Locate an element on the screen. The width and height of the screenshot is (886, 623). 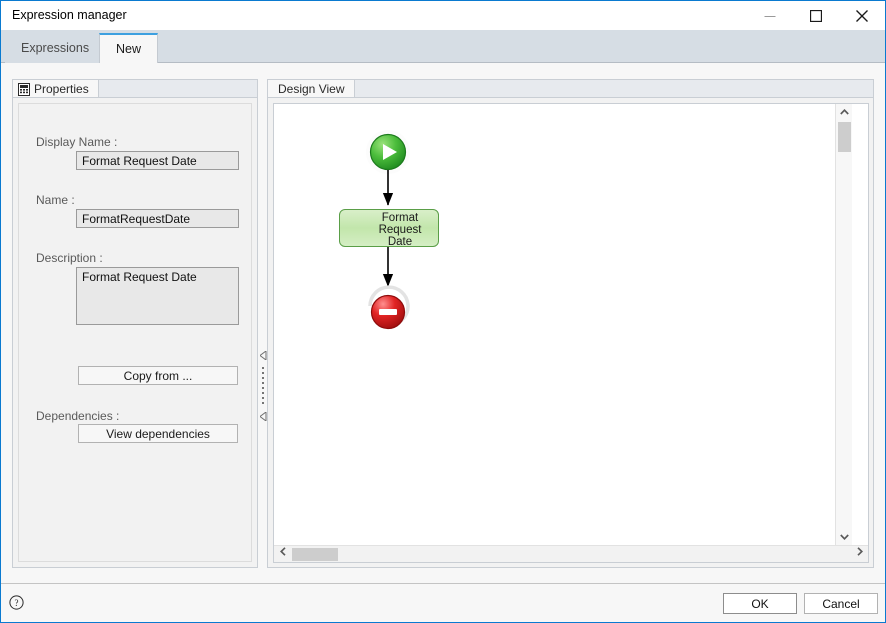
help-button: ? is located at coordinates (16, 602).